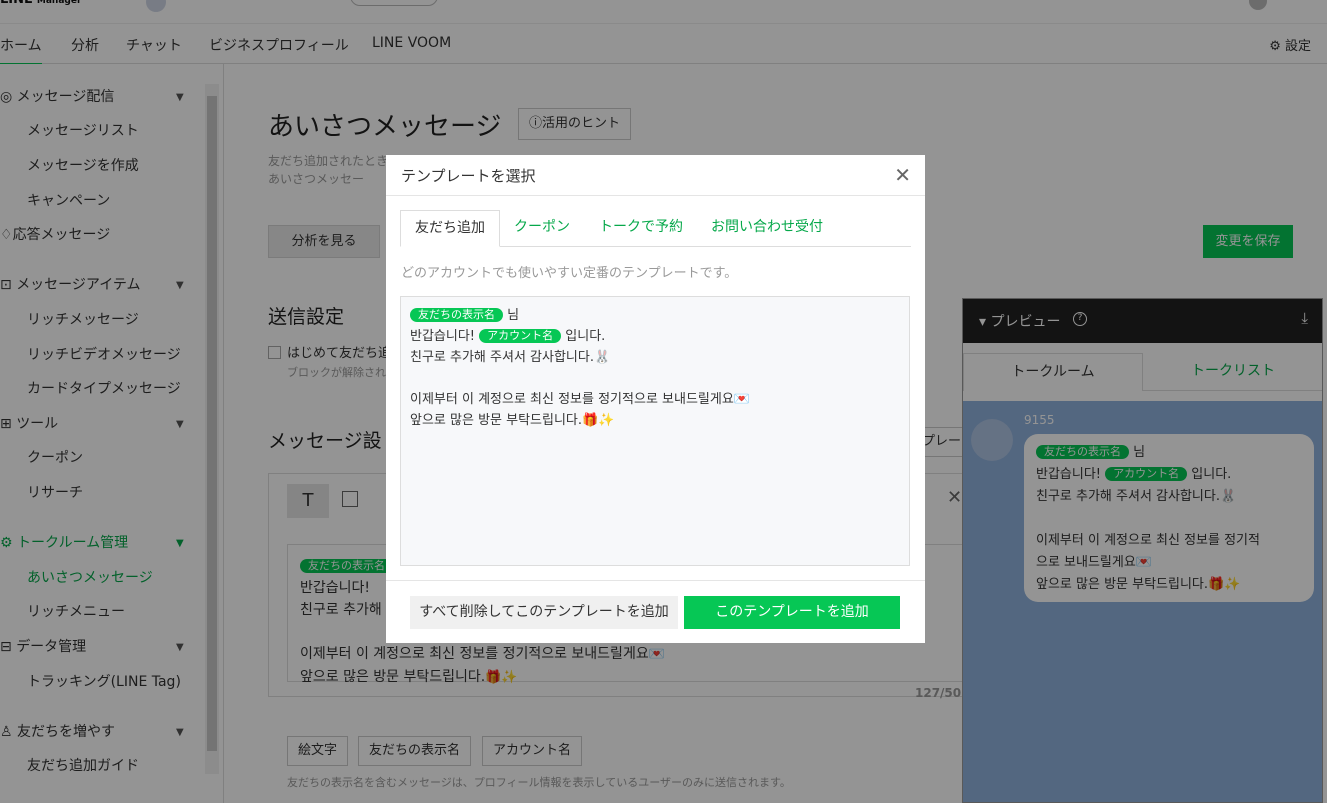  Describe the element at coordinates (598, 420) in the screenshot. I see `gift-emoji-icon: 🎁✨` at that location.